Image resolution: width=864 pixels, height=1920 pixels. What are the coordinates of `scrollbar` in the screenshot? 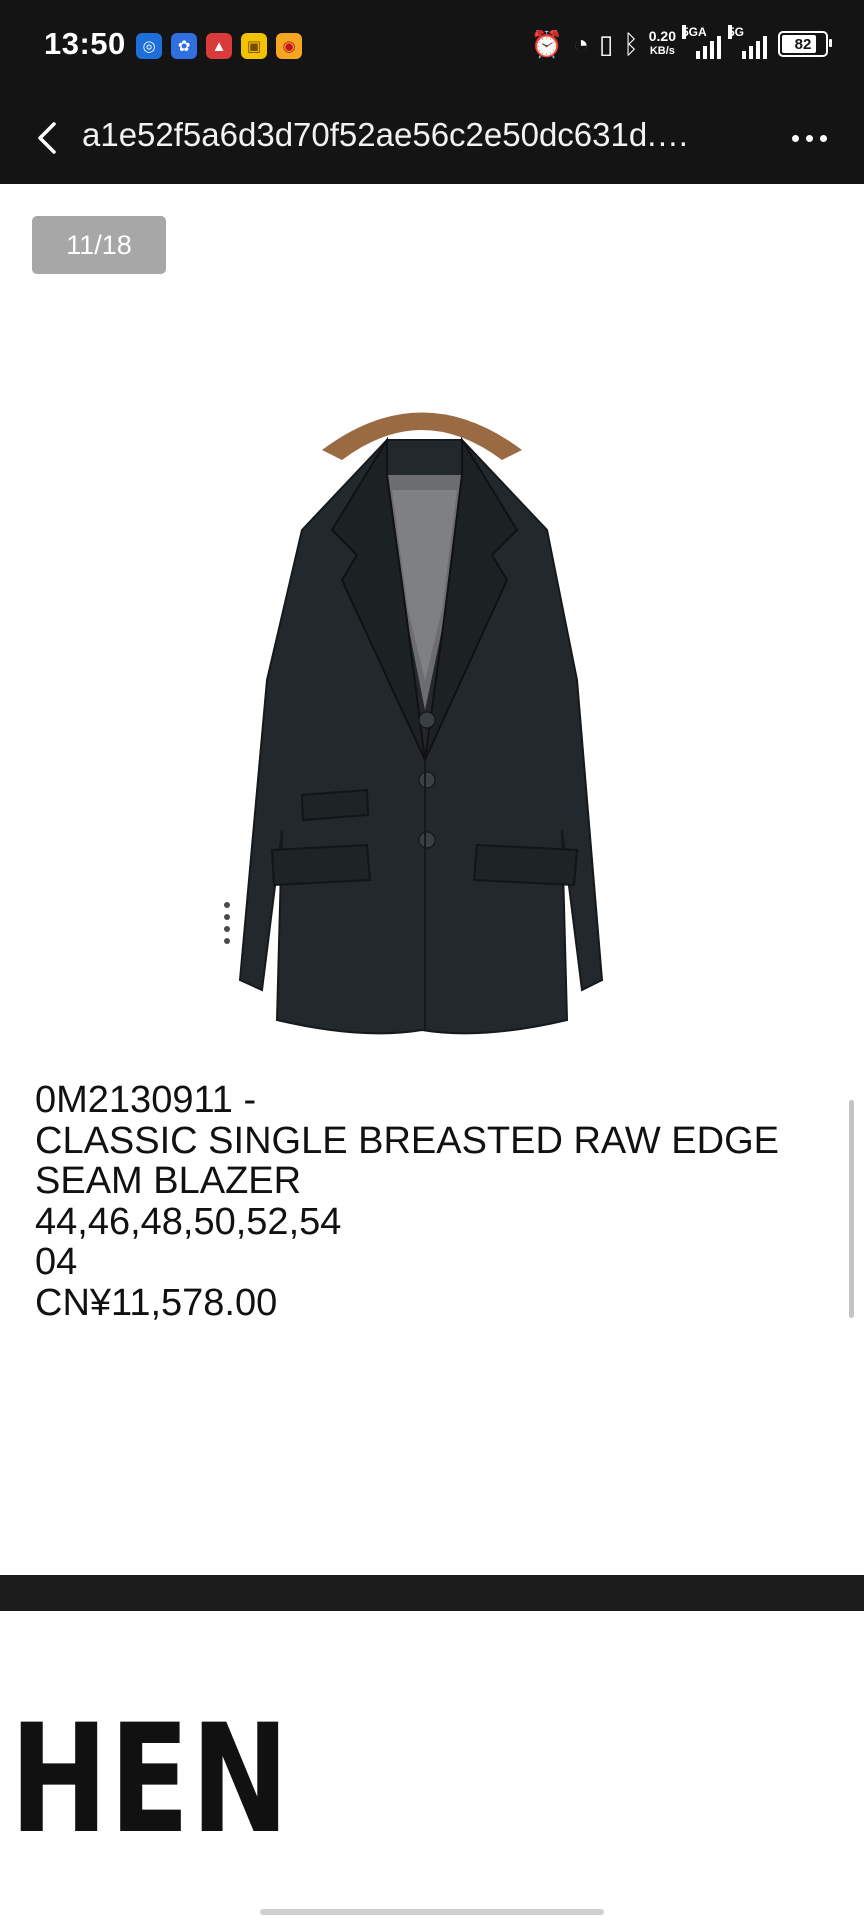 It's located at (851, 1209).